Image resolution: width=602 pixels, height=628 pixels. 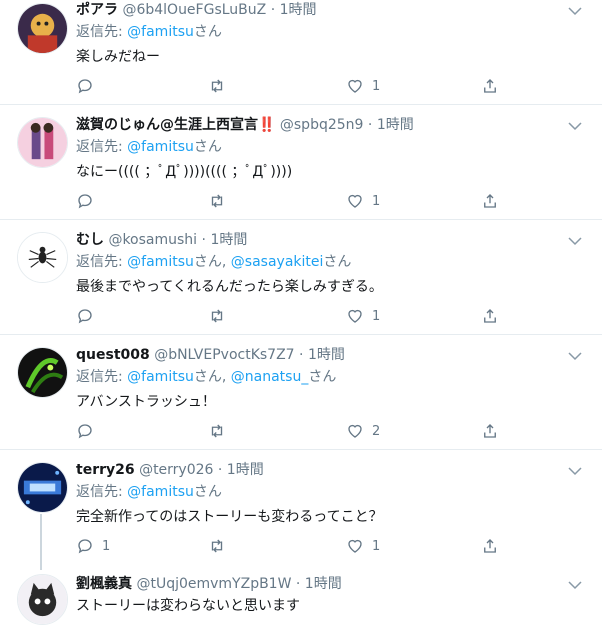 I want to click on tweet-text: 完全新作ってのはストーリーも変わるってこと？, so click(x=229, y=517).